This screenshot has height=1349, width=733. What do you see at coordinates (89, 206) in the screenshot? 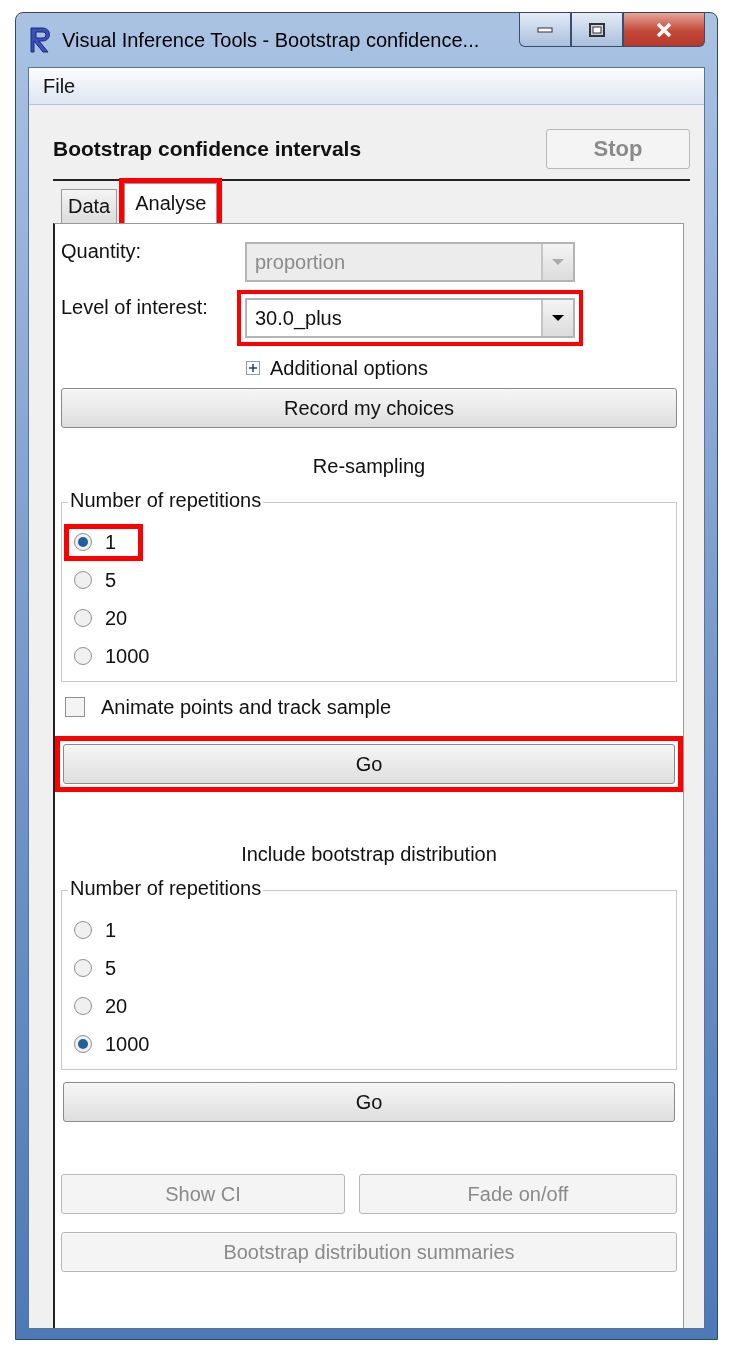
I see `tab: Data` at bounding box center [89, 206].